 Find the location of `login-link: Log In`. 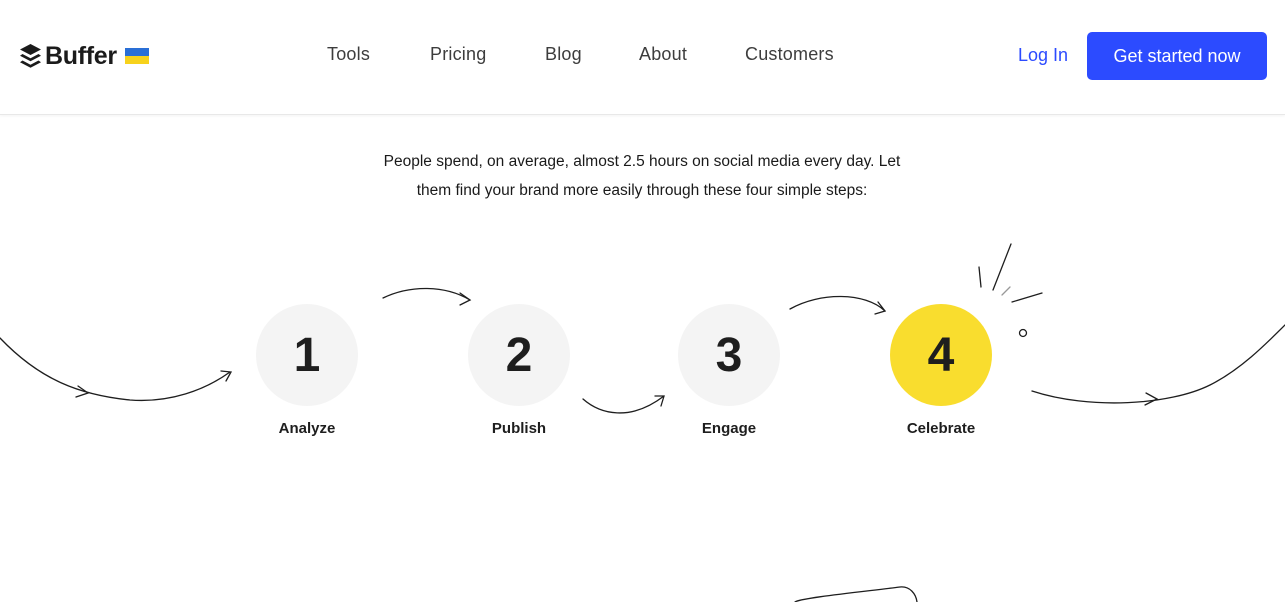

login-link: Log In is located at coordinates (1043, 55).